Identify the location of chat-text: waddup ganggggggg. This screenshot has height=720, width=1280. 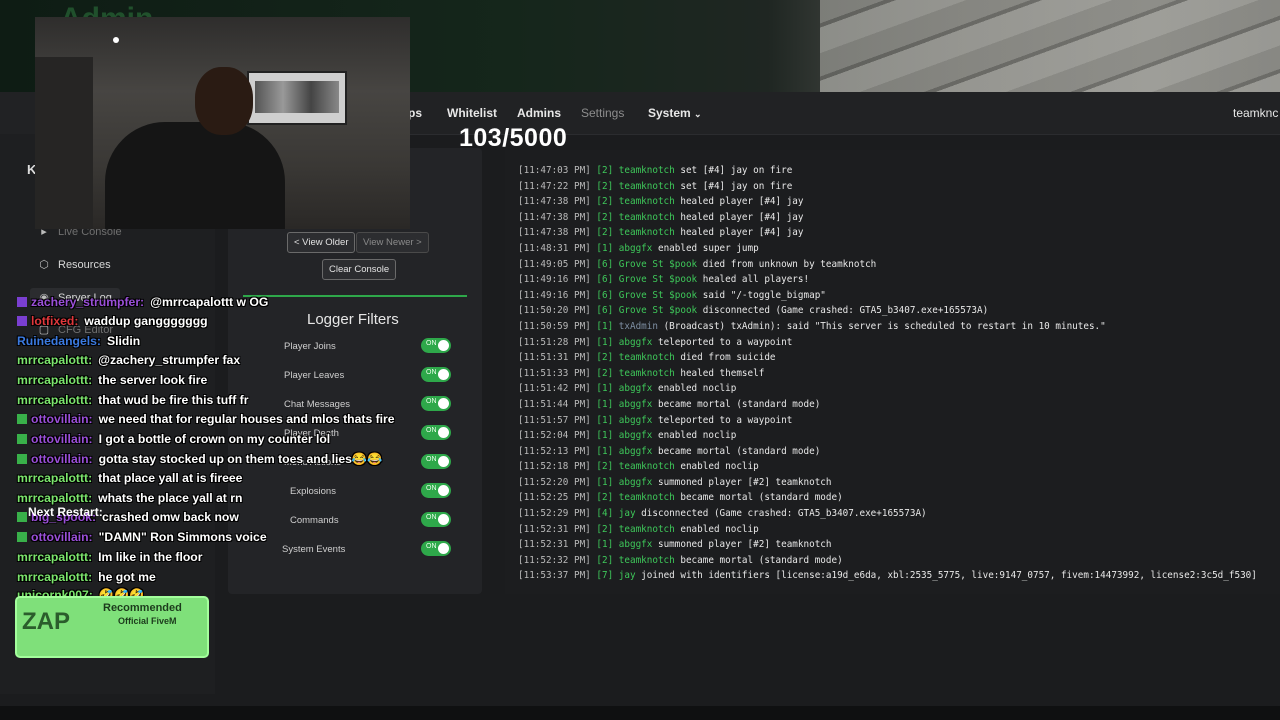
(146, 321).